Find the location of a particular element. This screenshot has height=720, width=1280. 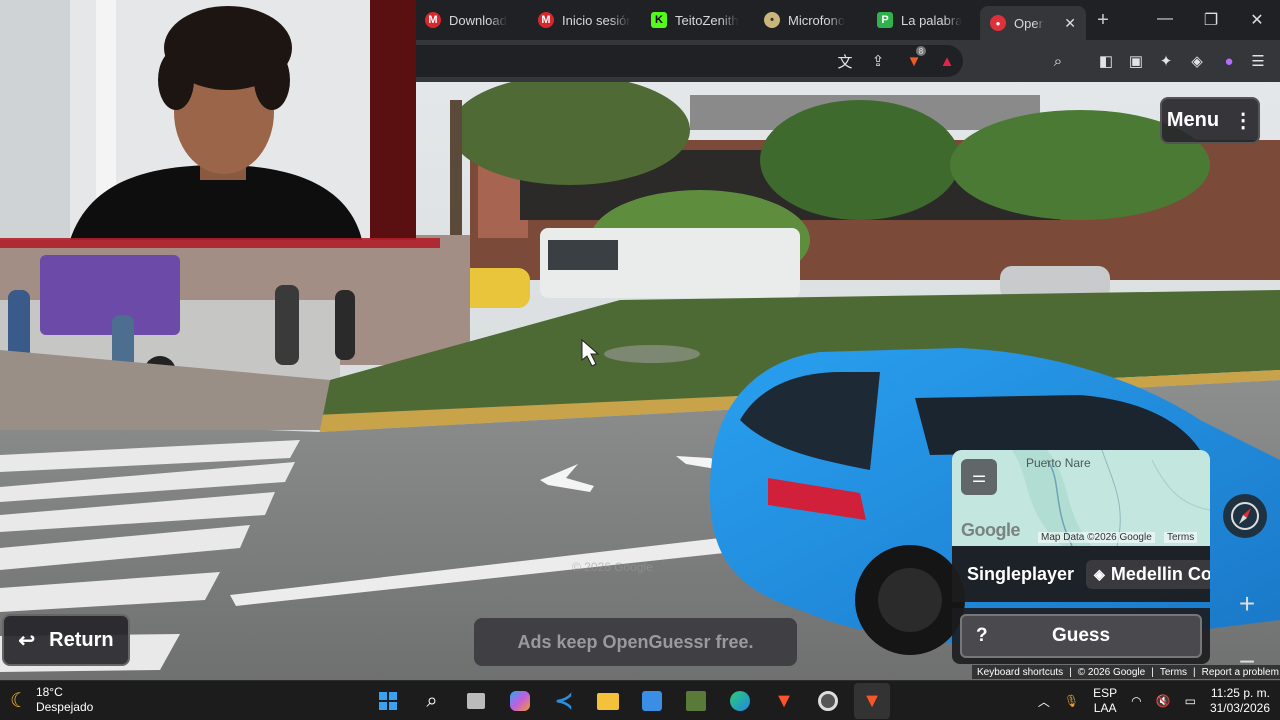

menu-label: Menu is located at coordinates (1193, 120).